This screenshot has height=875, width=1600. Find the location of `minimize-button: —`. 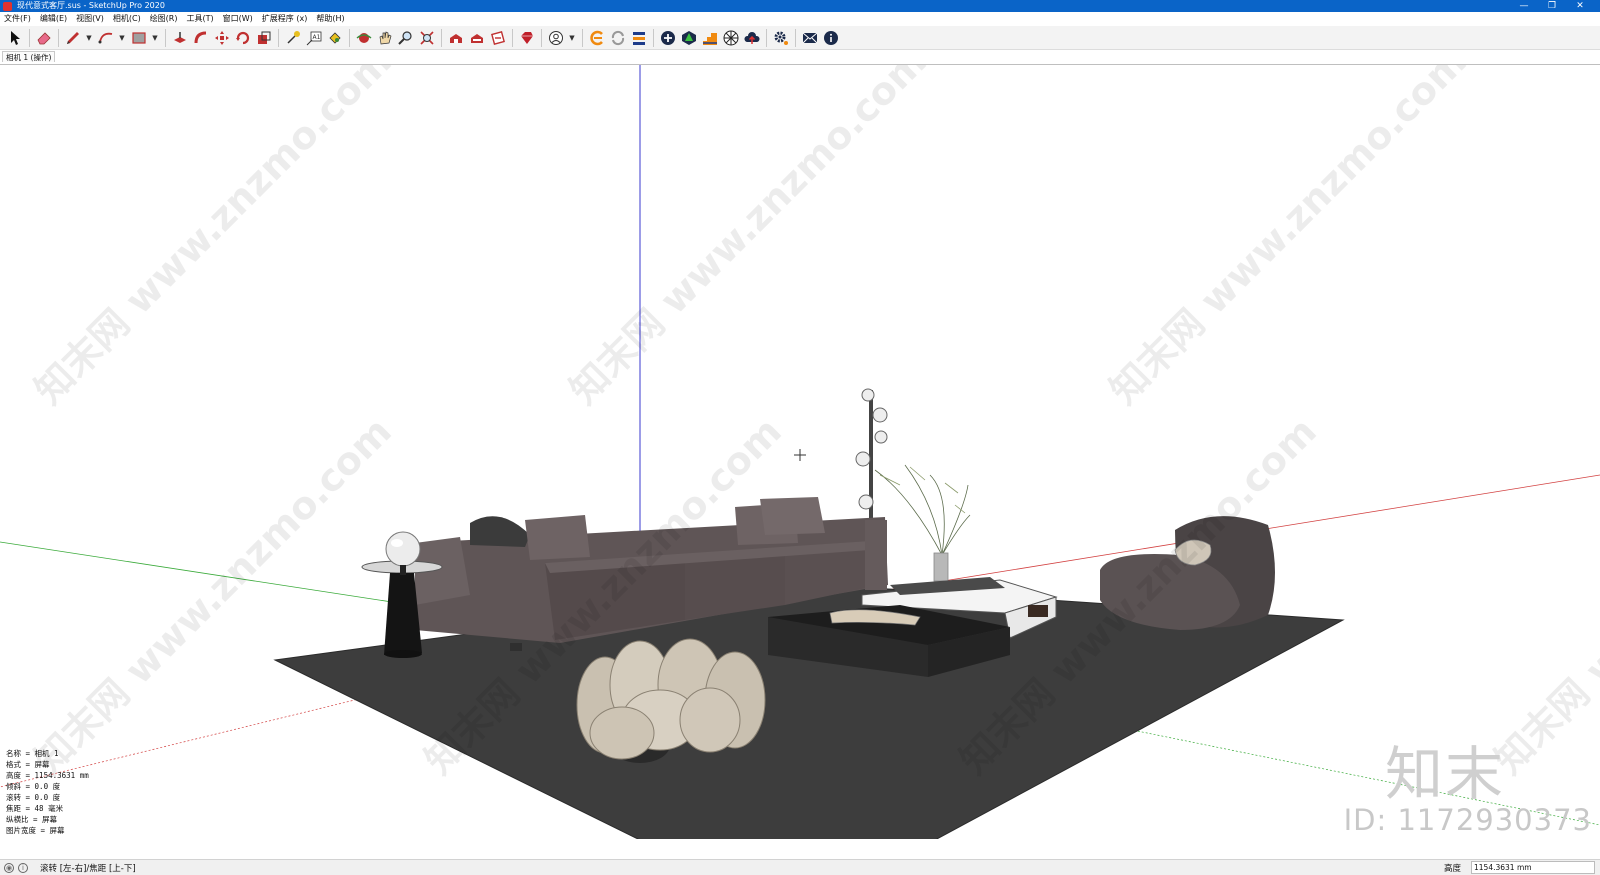

minimize-button: — is located at coordinates (1524, 6).